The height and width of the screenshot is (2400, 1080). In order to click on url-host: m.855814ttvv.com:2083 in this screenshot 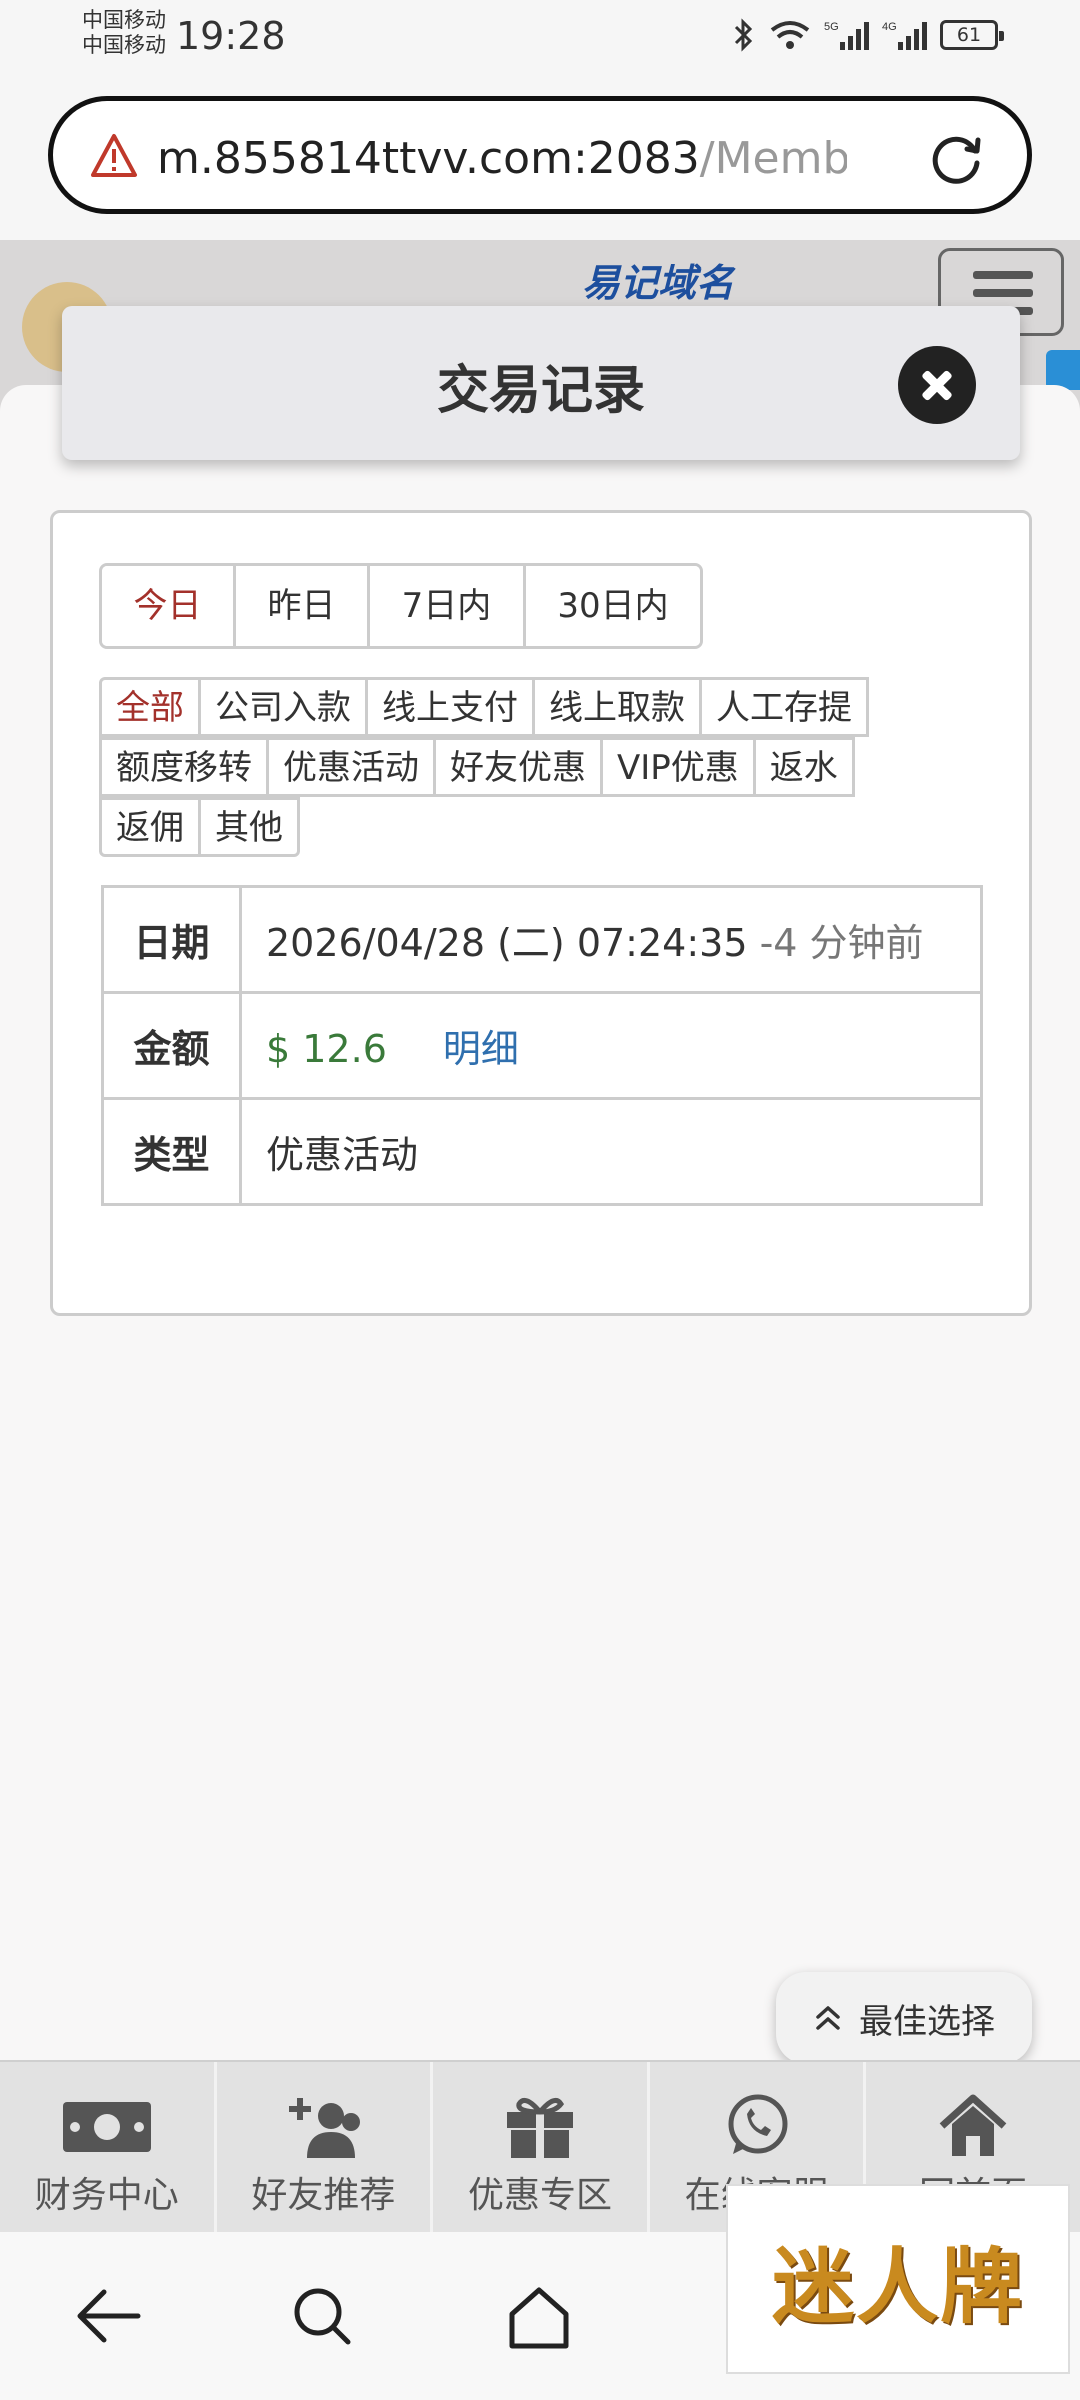, I will do `click(428, 158)`.